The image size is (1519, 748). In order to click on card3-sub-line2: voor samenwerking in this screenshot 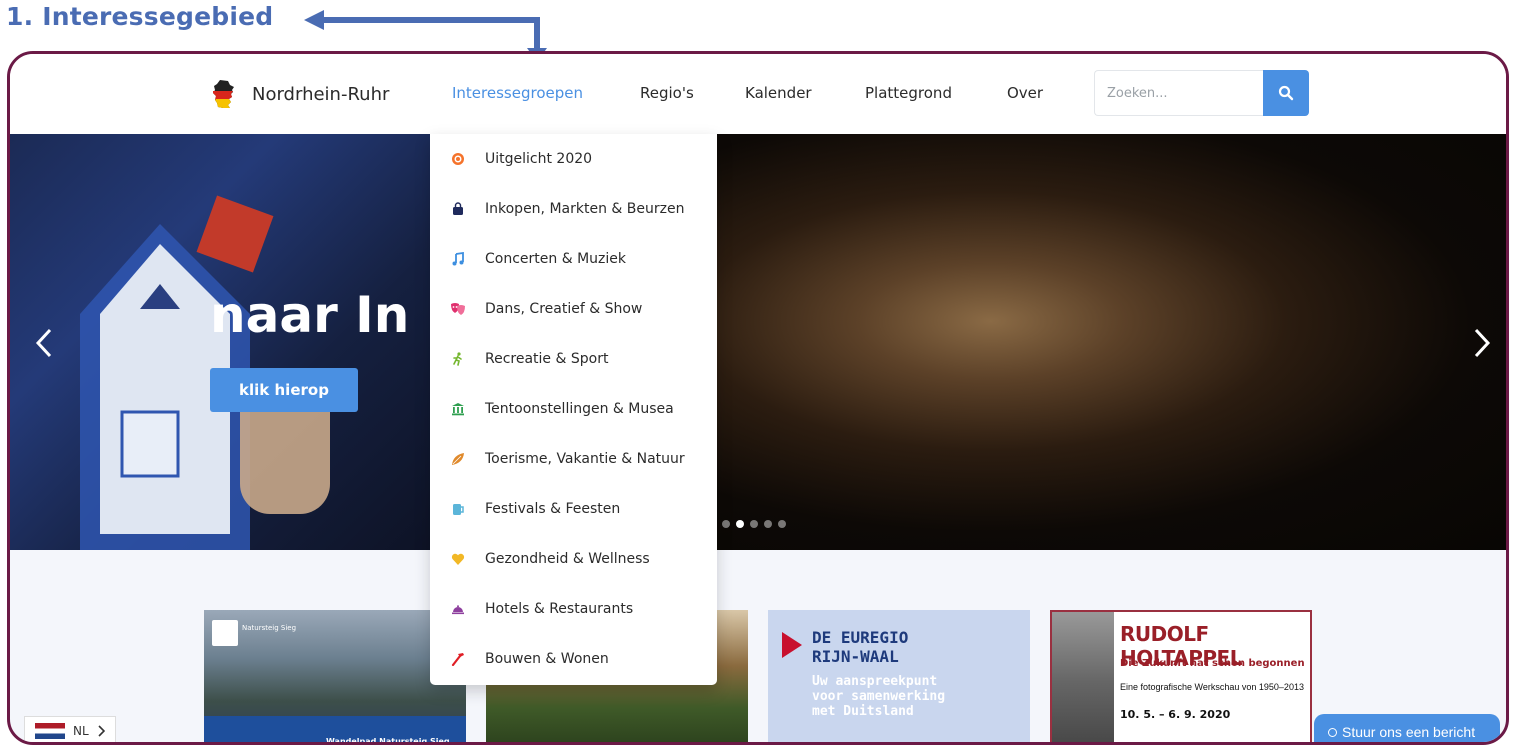, I will do `click(879, 696)`.